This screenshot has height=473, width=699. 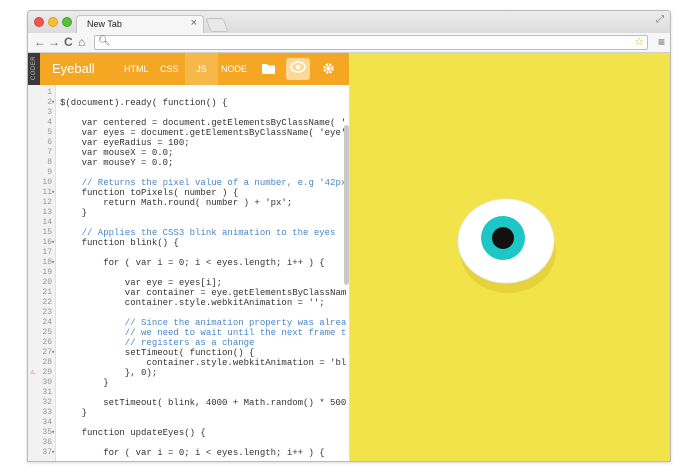 What do you see at coordinates (117, 163) in the screenshot?
I see `code-text: var mouseY = 0.0;` at bounding box center [117, 163].